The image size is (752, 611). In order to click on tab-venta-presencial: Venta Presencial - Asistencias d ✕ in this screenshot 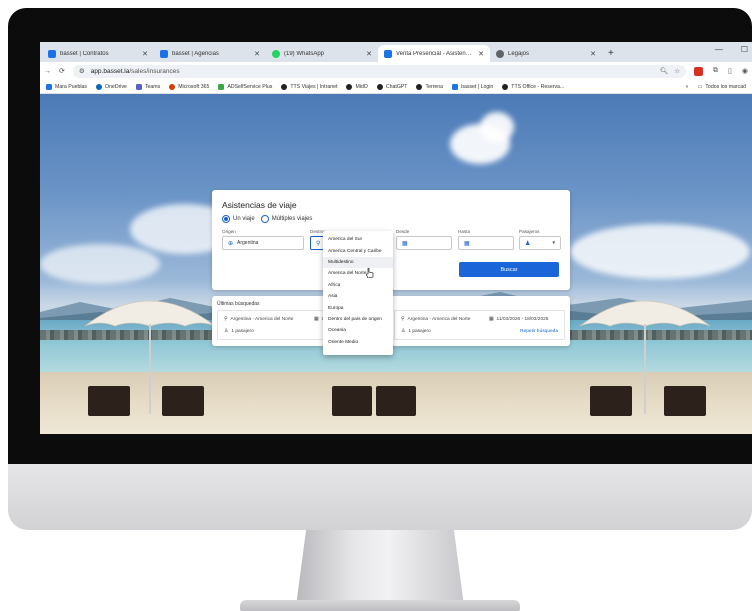, I will do `click(434, 53)`.